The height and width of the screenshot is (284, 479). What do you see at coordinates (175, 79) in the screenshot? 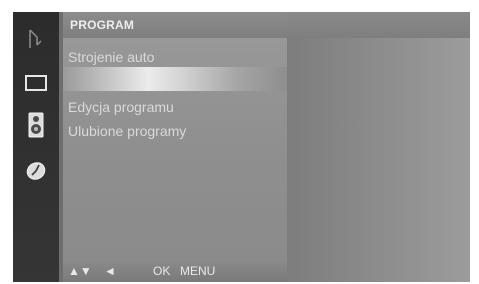
I see `menu-item-selected-highlight` at bounding box center [175, 79].